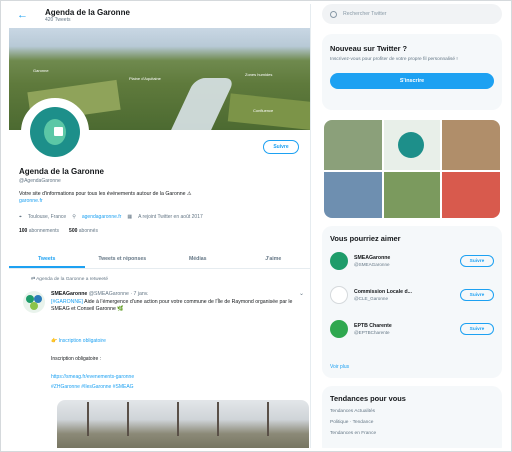  I want to click on suggestion-handle: @SMEAGaronne, so click(372, 264).